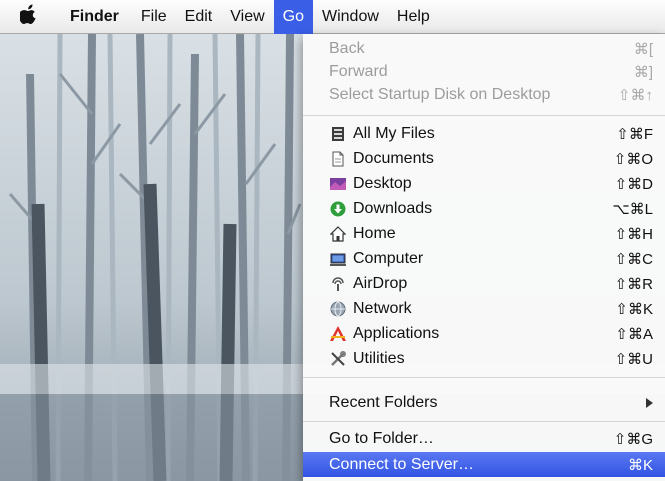 The width and height of the screenshot is (665, 481). What do you see at coordinates (383, 402) in the screenshot?
I see `menu-item-label: Recent Folders` at bounding box center [383, 402].